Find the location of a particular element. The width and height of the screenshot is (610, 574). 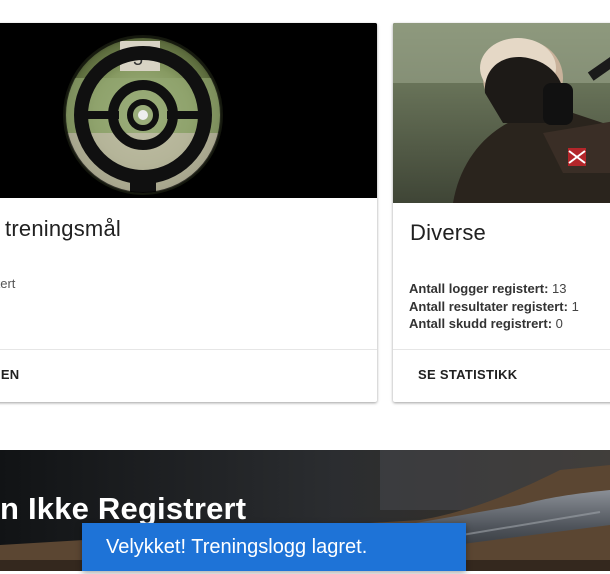

card-title: te treningsmål is located at coordinates (60, 228).